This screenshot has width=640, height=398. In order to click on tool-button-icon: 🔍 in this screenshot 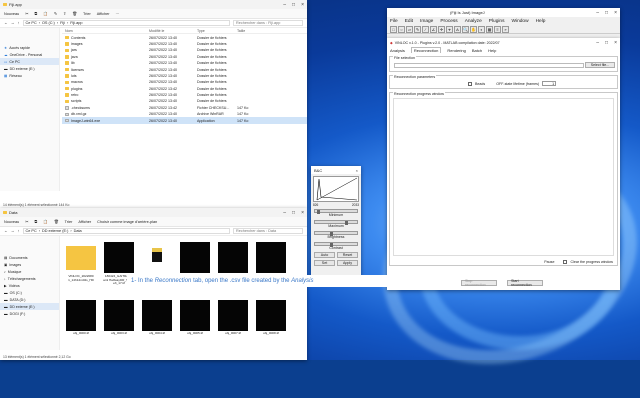, I will do `click(465, 29)`.